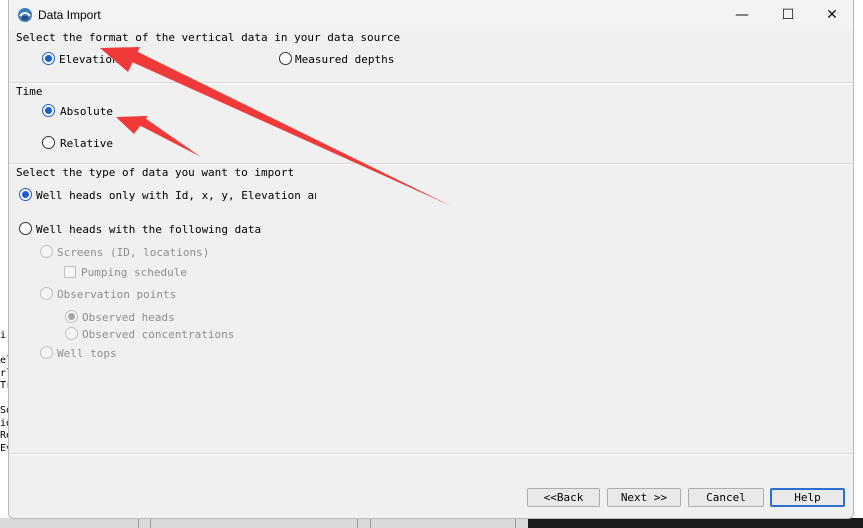 The height and width of the screenshot is (528, 863). Describe the element at coordinates (25, 15) in the screenshot. I see `app-icon` at that location.